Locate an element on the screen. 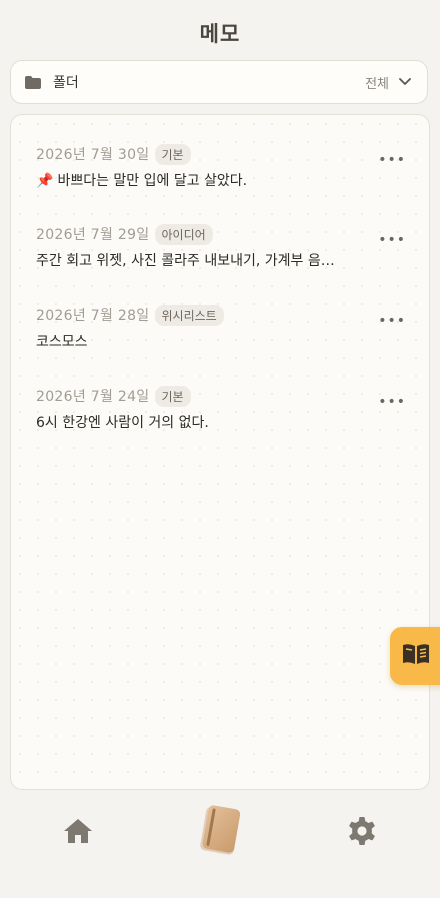 The width and height of the screenshot is (440, 898). reader-button is located at coordinates (415, 656).